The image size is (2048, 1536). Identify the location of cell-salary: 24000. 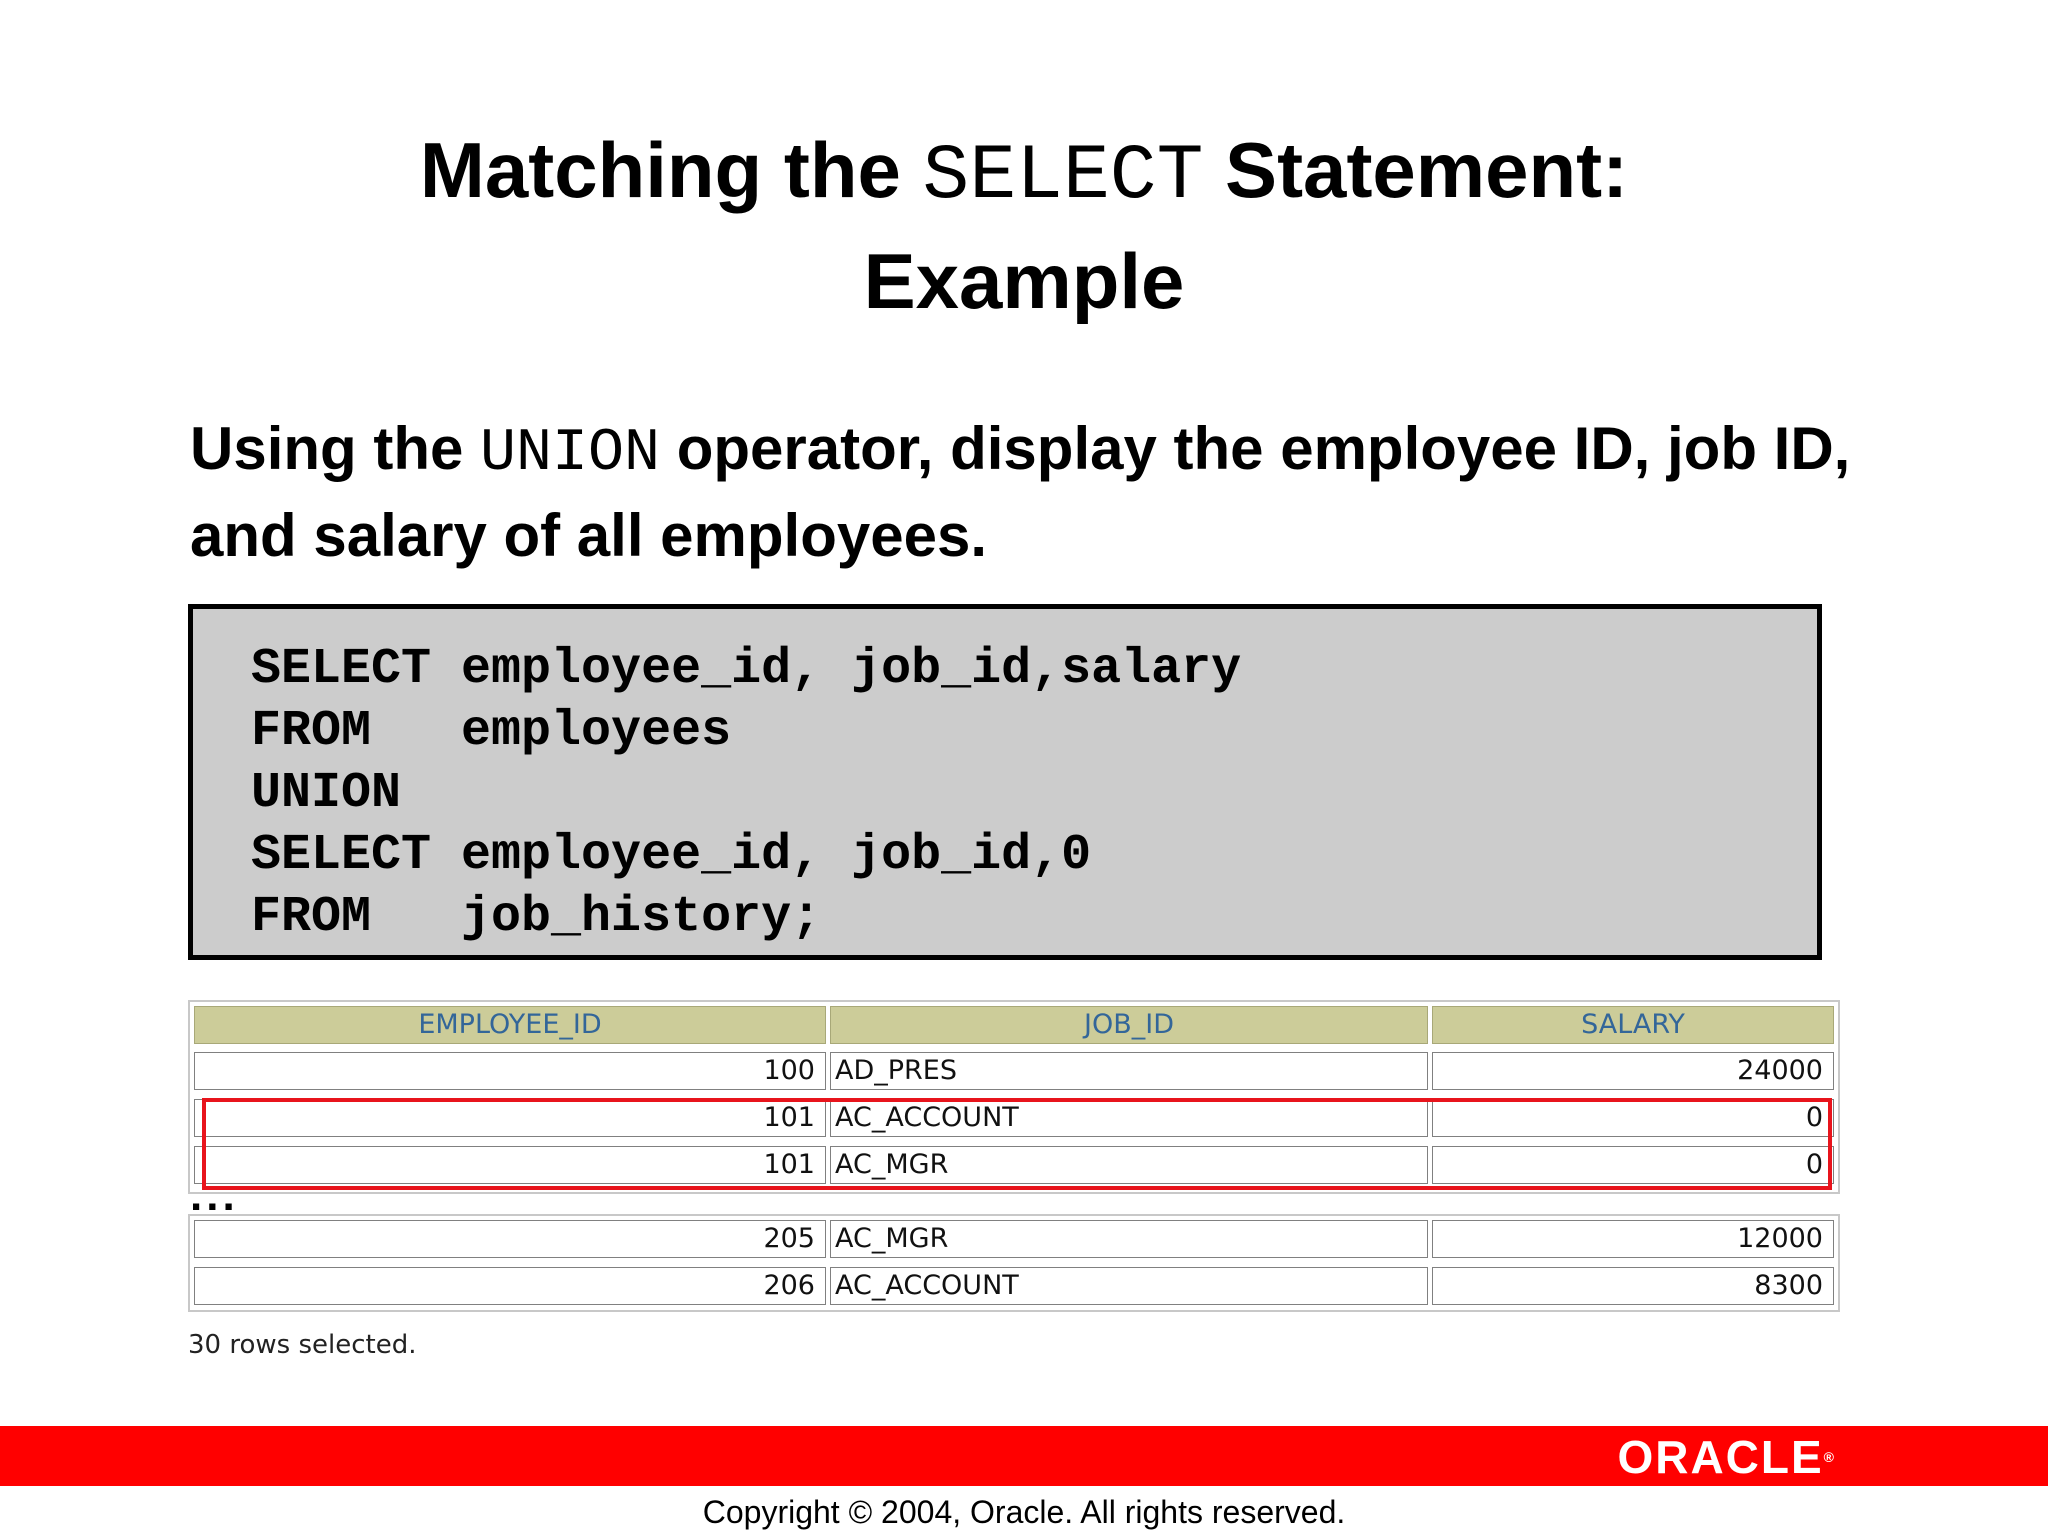
(1633, 1071).